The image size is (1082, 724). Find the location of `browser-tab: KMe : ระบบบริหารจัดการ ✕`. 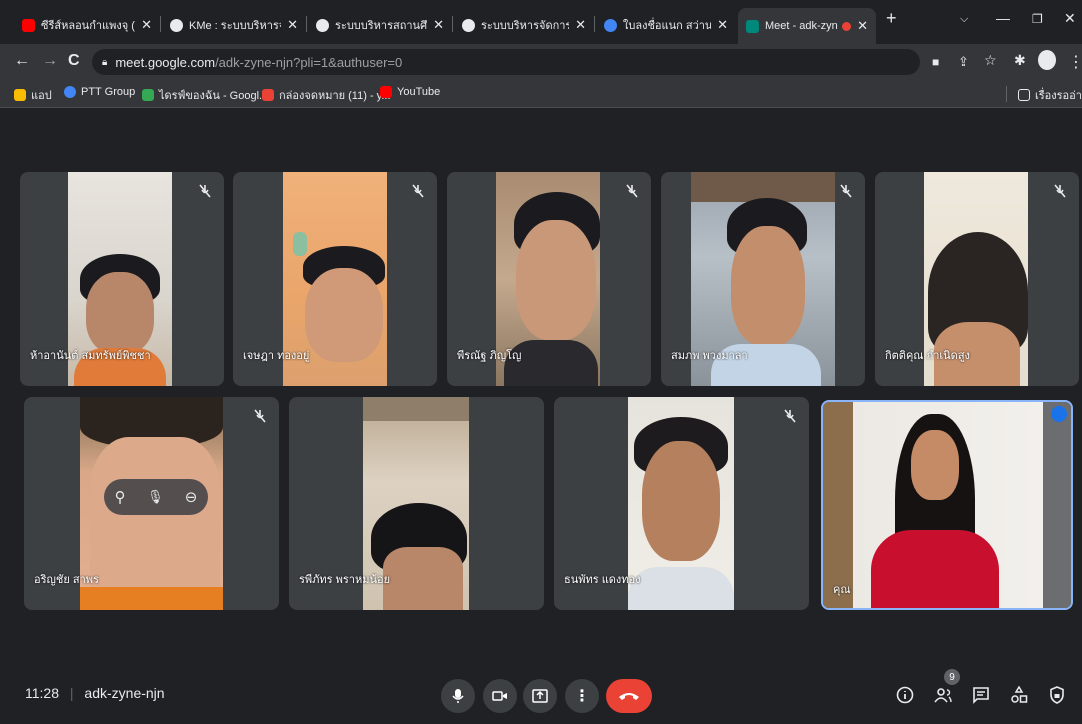

browser-tab: KMe : ระบบบริหารจัดการ ✕ is located at coordinates (234, 25).